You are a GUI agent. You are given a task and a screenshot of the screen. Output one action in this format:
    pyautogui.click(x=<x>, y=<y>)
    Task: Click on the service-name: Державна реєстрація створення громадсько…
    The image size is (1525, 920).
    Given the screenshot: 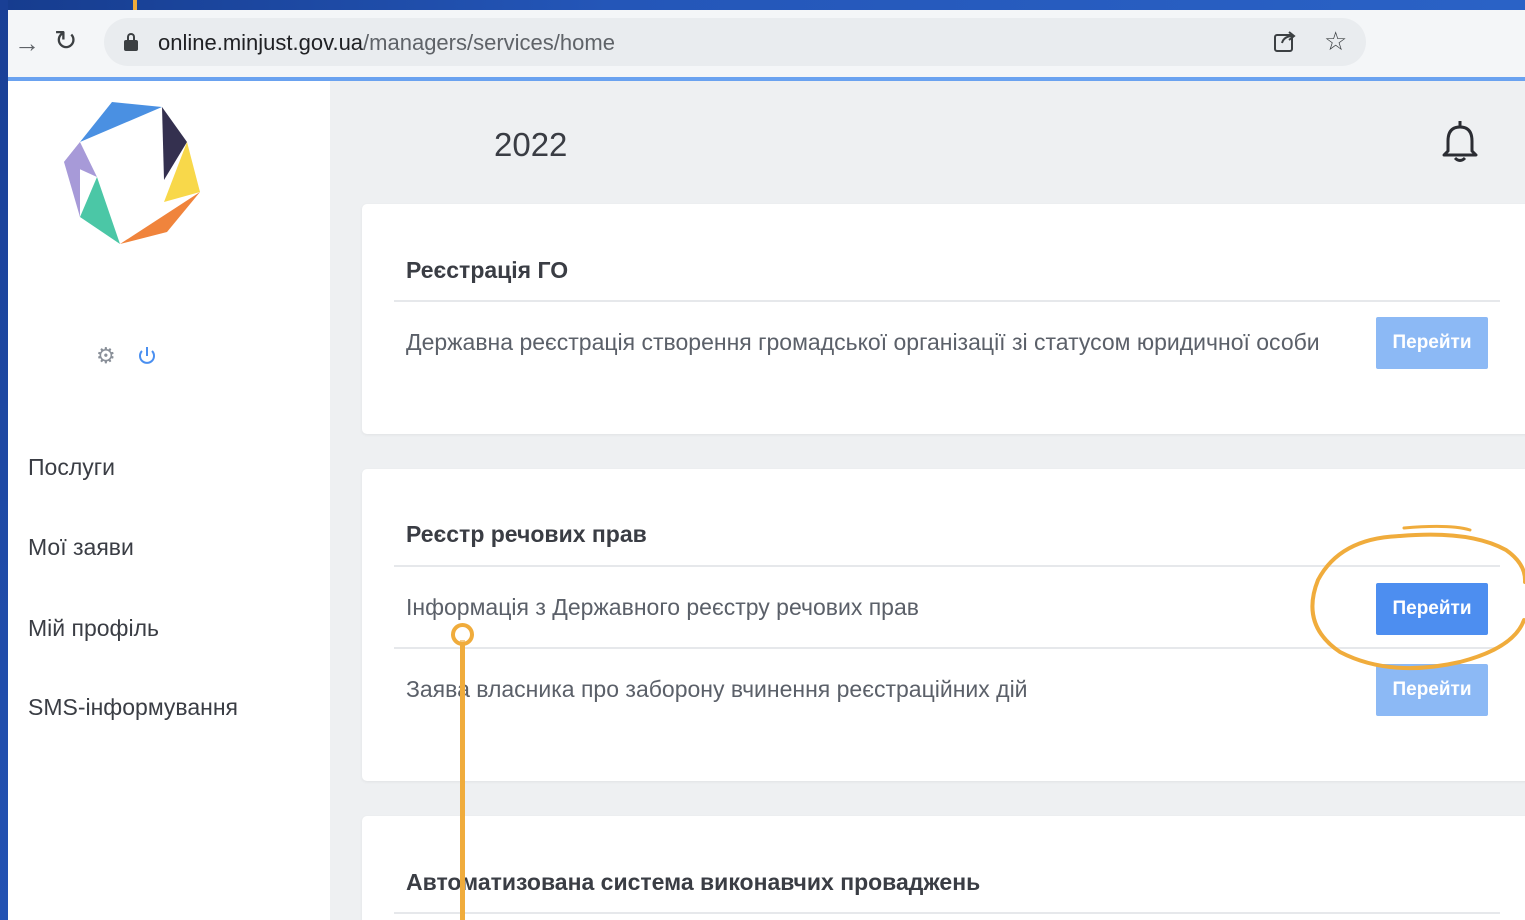 What is the action you would take?
    pyautogui.click(x=863, y=342)
    